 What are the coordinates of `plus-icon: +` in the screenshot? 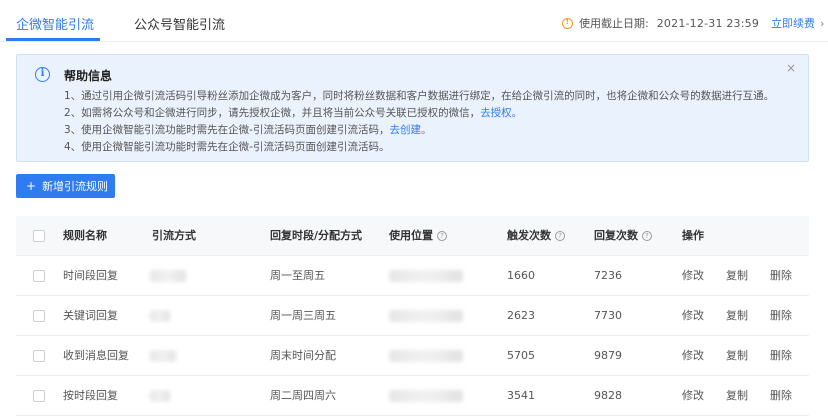 It's located at (31, 186).